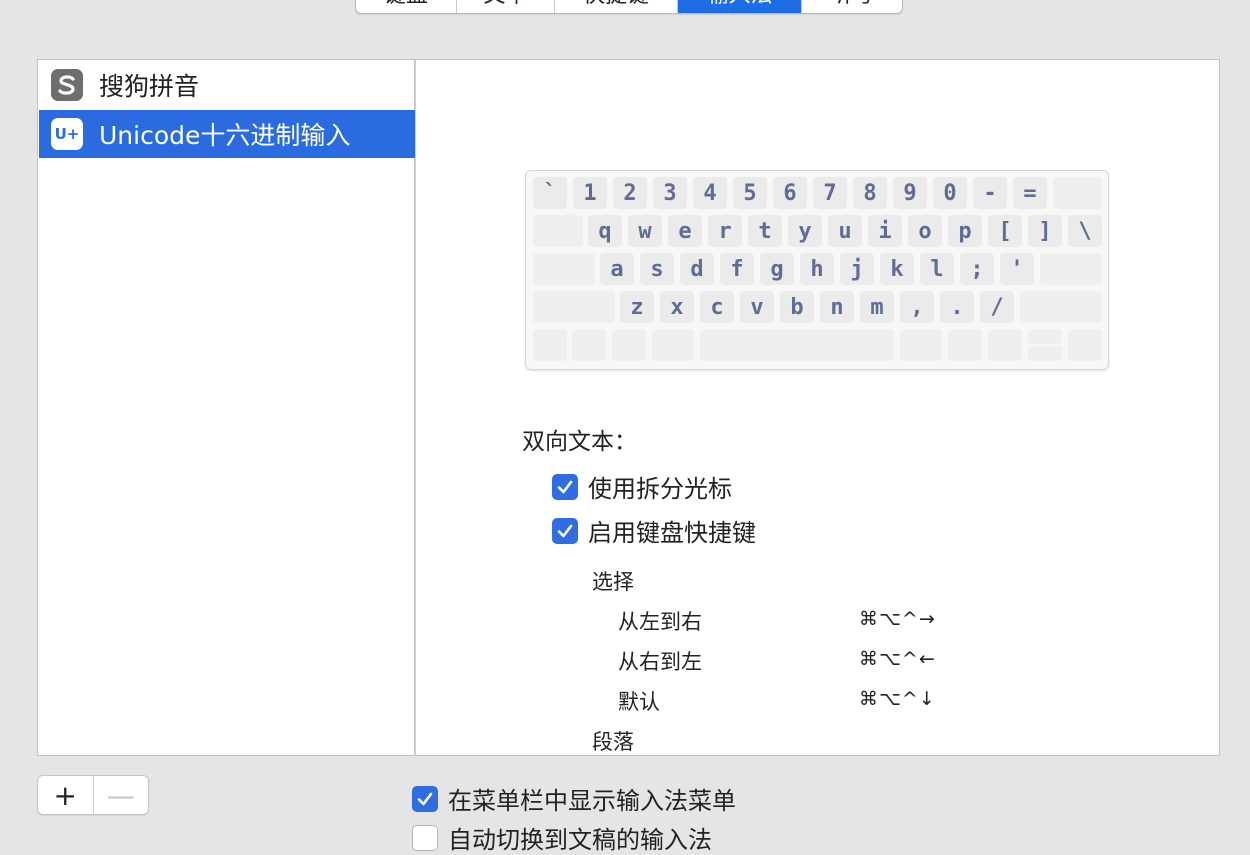 This screenshot has width=1250, height=855. Describe the element at coordinates (639, 702) in the screenshot. I see `shortcut-label-default: 默认` at that location.